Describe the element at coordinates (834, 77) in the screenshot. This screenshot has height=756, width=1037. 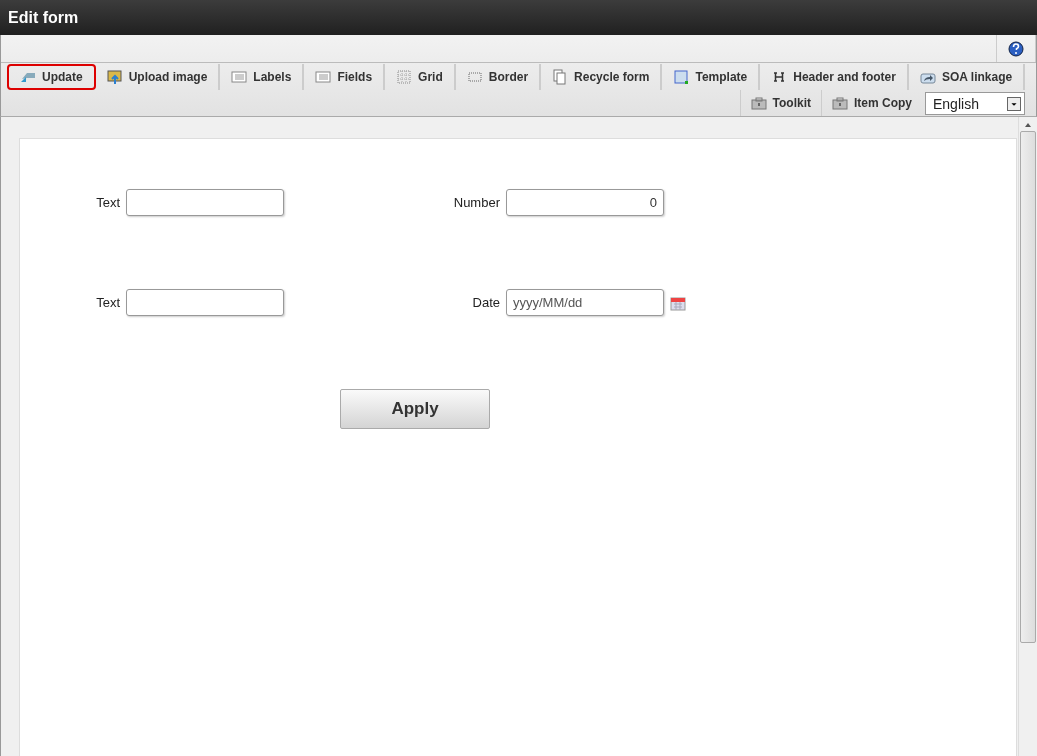
I see `toolbar-button: Header and footer` at that location.